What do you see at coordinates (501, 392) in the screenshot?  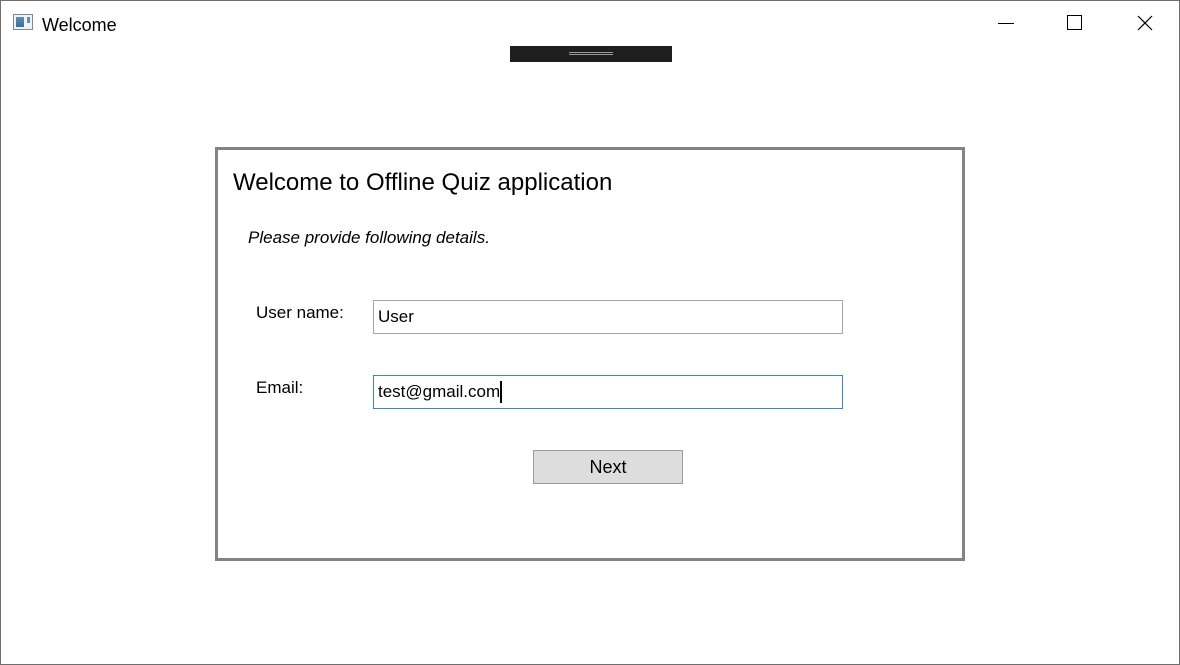 I see `text-caret` at bounding box center [501, 392].